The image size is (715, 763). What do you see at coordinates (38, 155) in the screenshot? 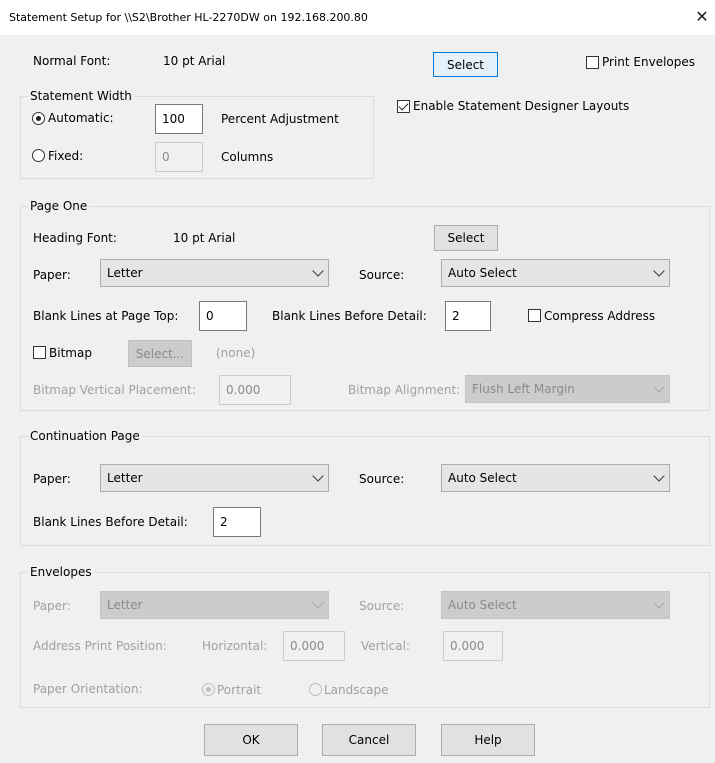
I see `fixed-radio` at bounding box center [38, 155].